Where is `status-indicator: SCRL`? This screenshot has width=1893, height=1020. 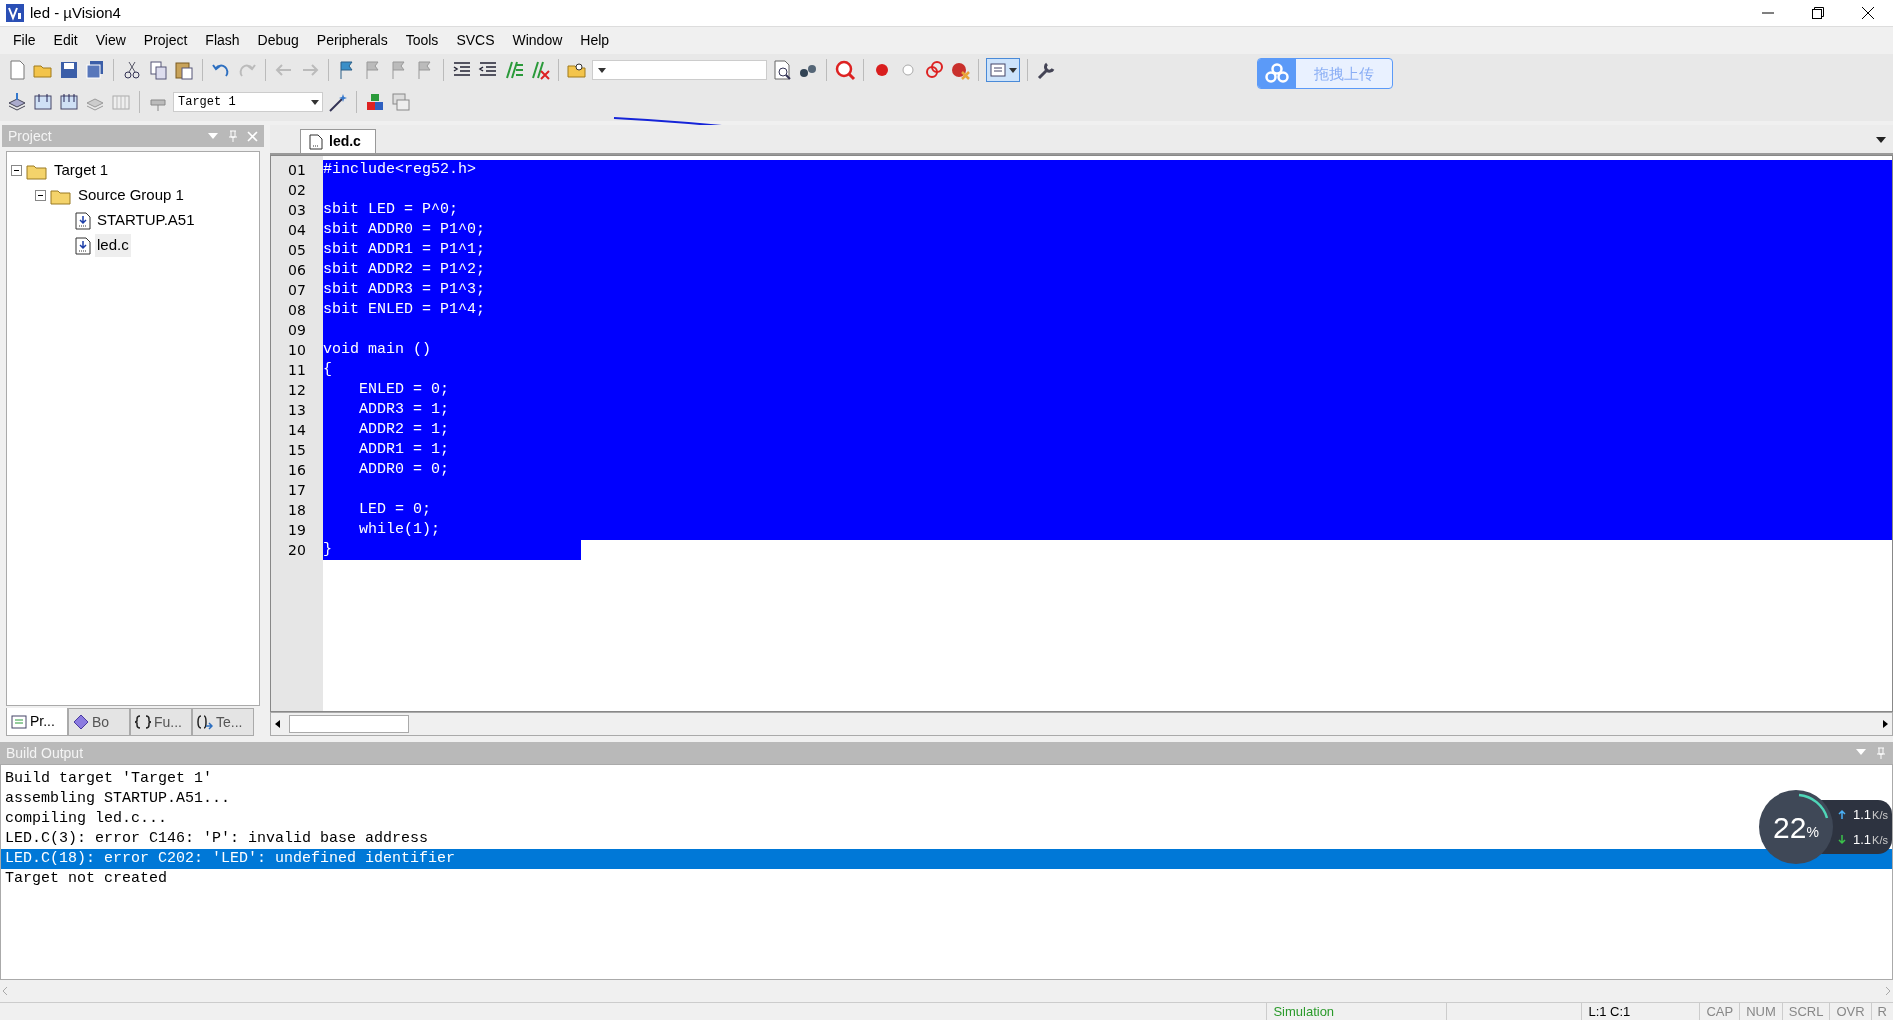
status-indicator: SCRL is located at coordinates (1805, 1011).